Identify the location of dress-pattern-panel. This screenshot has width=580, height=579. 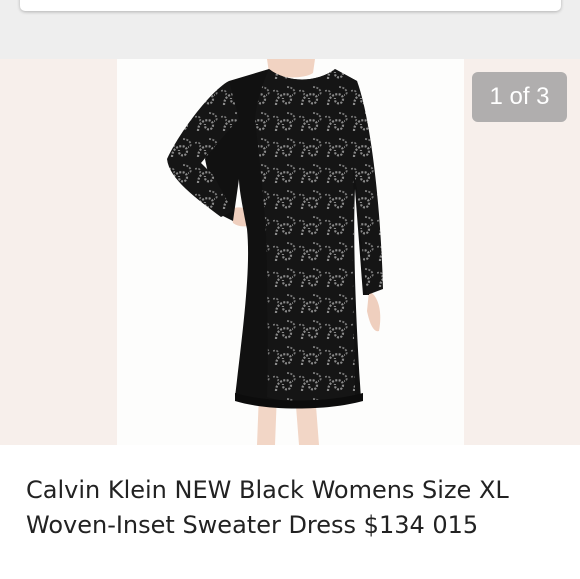
(305, 235).